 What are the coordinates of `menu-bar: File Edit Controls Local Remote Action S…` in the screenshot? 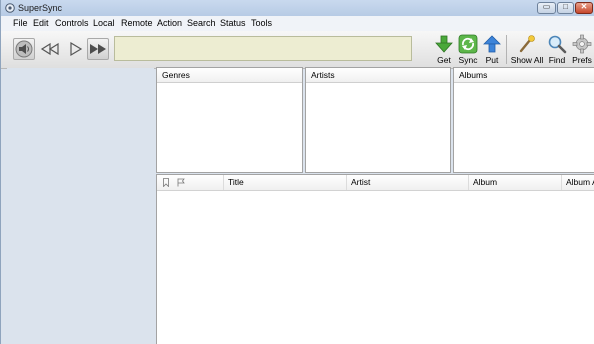 It's located at (297, 24).